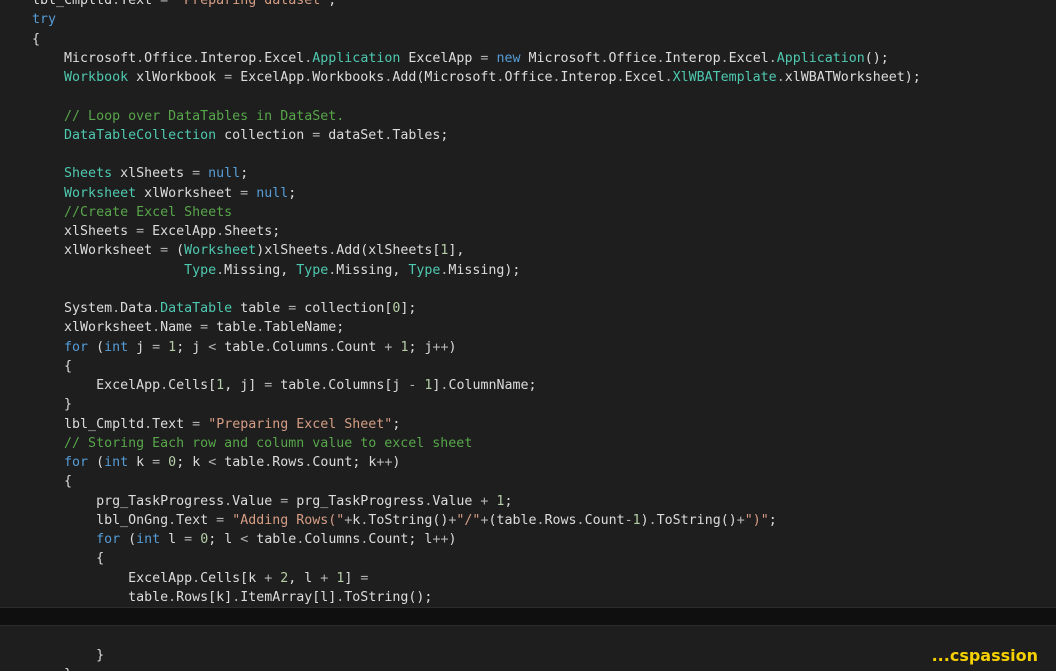  Describe the element at coordinates (528, 212) in the screenshot. I see `code-line: //Create Excel Sheets` at that location.